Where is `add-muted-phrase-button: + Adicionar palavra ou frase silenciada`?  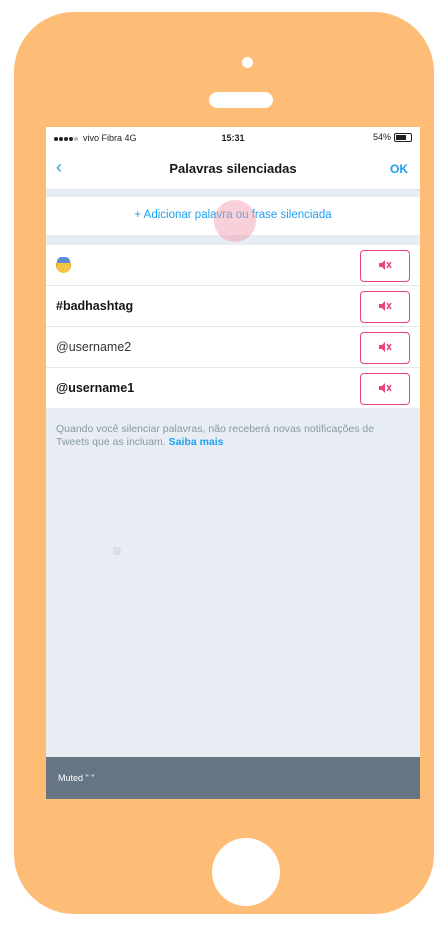 add-muted-phrase-button: + Adicionar palavra ou frase silenciada is located at coordinates (233, 219).